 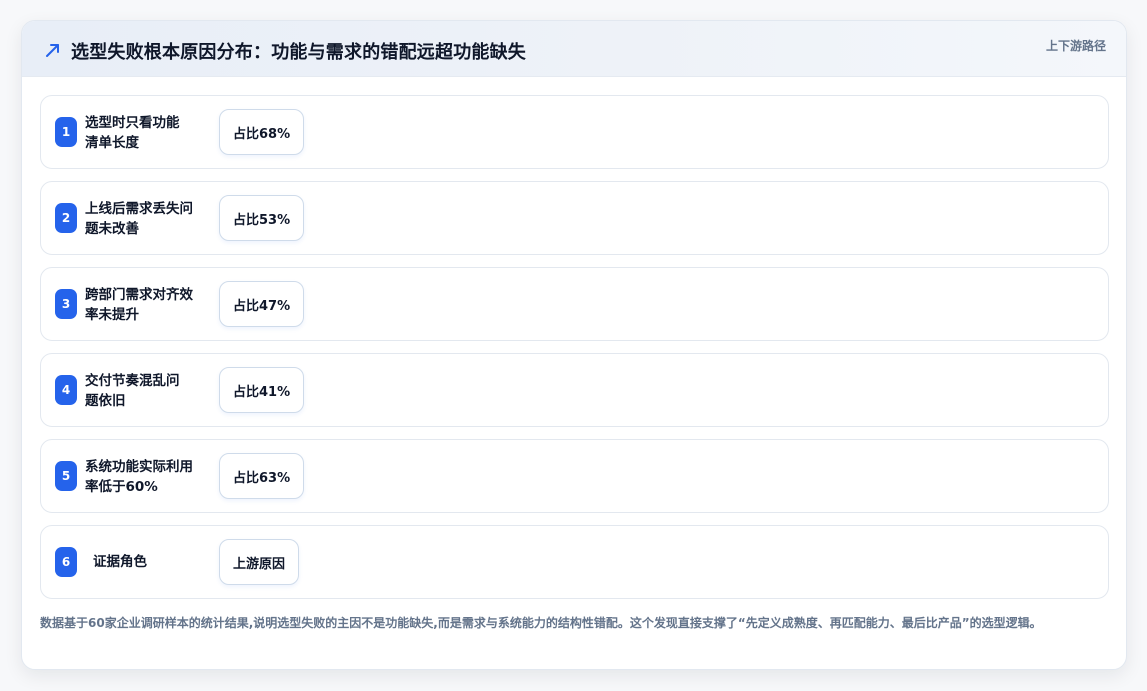 I want to click on cause-label-line: 率低于60%, so click(x=121, y=487).